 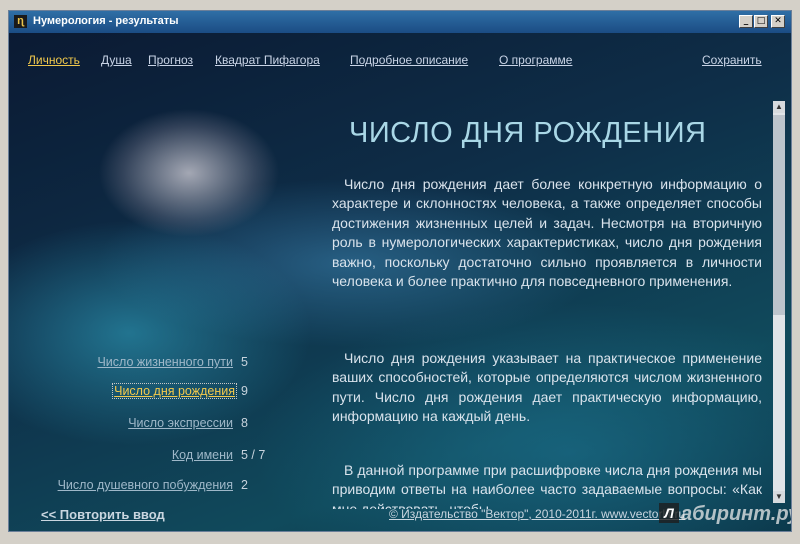 What do you see at coordinates (180, 423) in the screenshot?
I see `sidebar-item-expression: Число экспрессии` at bounding box center [180, 423].